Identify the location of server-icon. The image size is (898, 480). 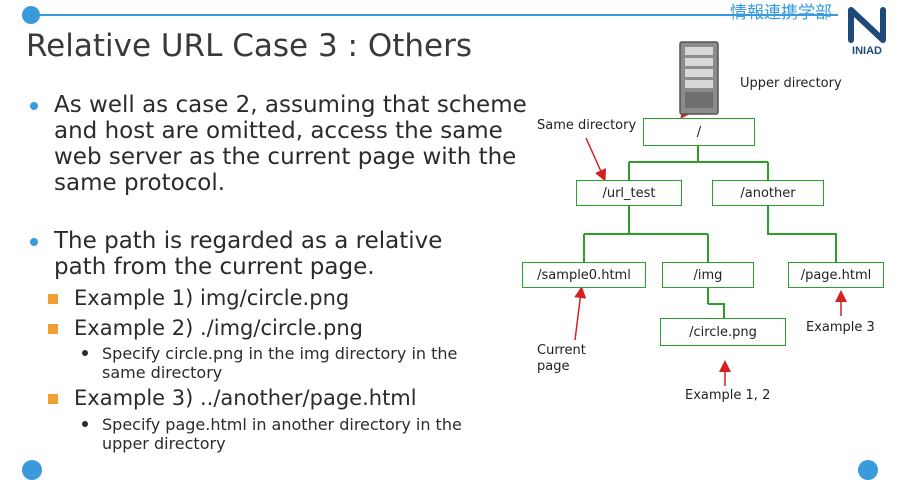
(699, 78).